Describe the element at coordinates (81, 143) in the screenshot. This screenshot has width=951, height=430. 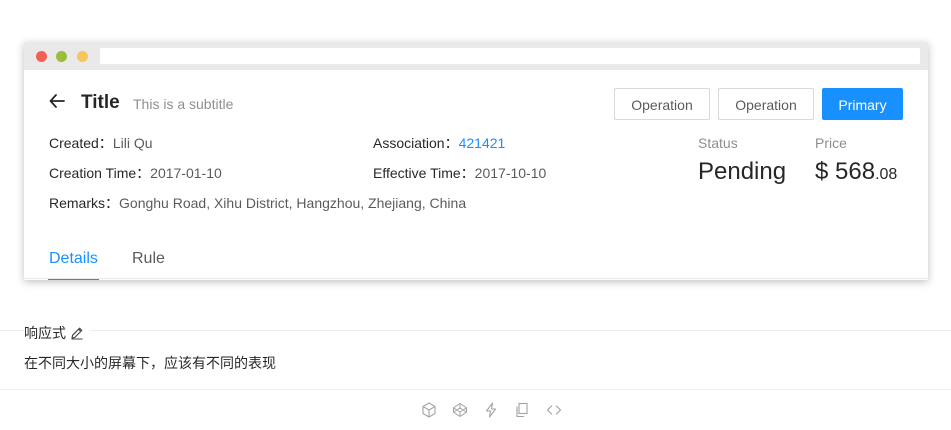
I see `created-label: Created：` at that location.